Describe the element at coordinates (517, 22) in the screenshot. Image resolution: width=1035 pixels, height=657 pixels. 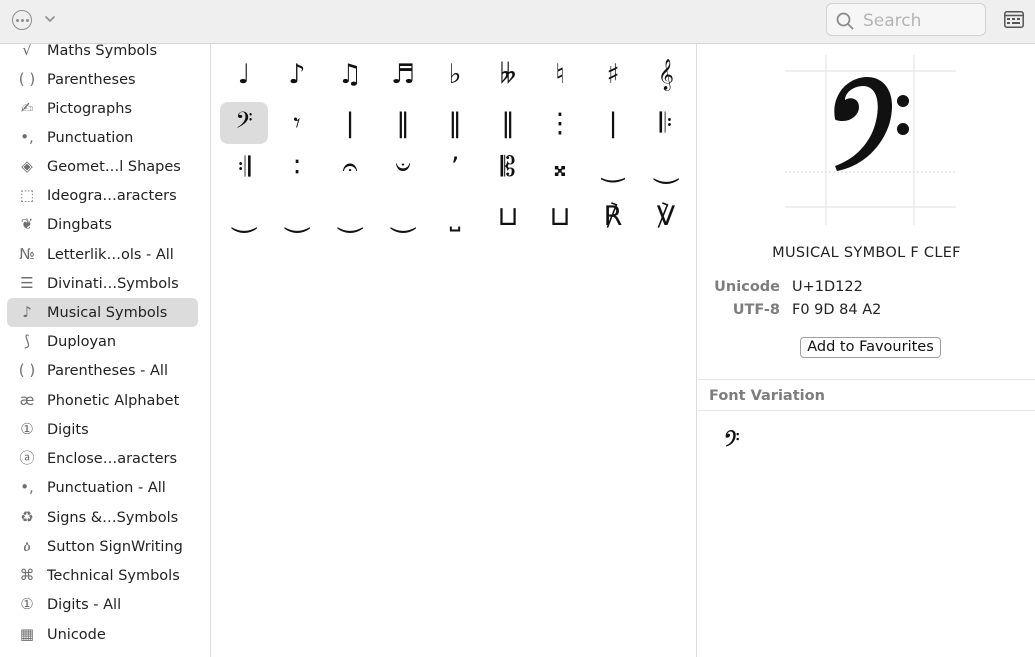
I see `toolbar` at that location.